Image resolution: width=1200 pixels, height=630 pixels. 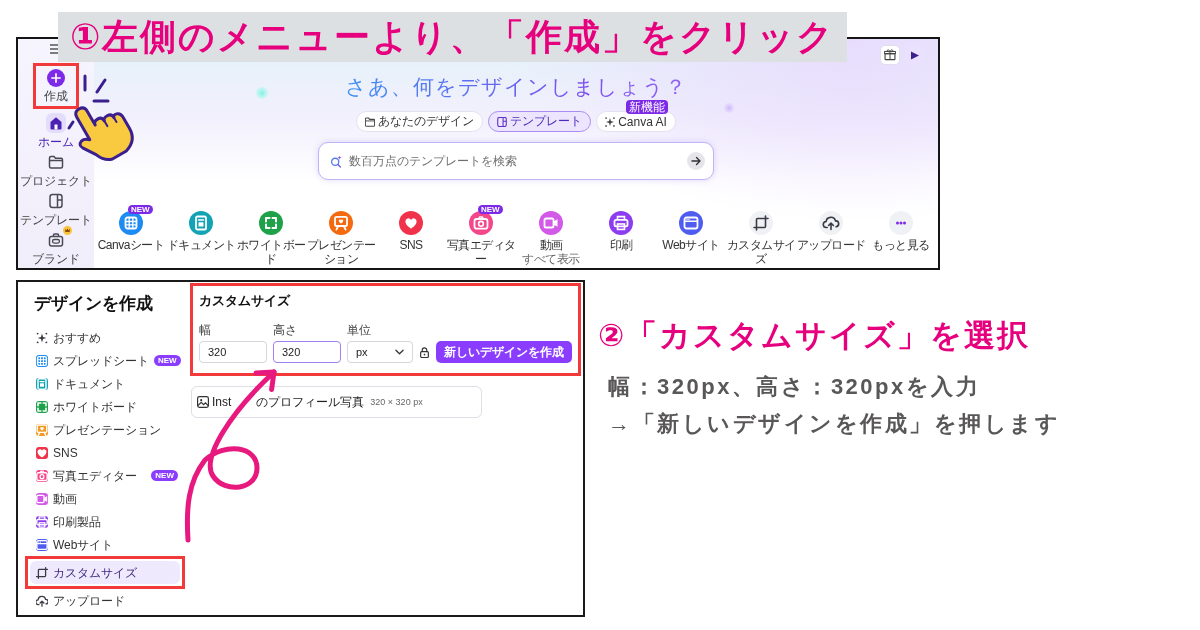 What do you see at coordinates (56, 170) in the screenshot?
I see `sidebar-item: プロジェクト` at bounding box center [56, 170].